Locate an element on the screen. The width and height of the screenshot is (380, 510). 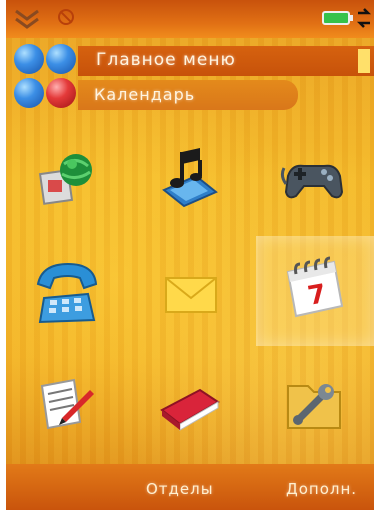
status-bar is located at coordinates (190, 19).